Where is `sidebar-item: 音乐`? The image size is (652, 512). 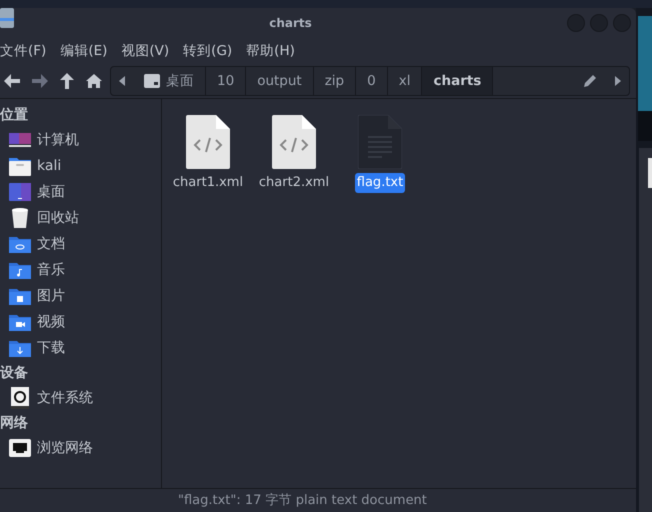 sidebar-item: 音乐 is located at coordinates (80, 270).